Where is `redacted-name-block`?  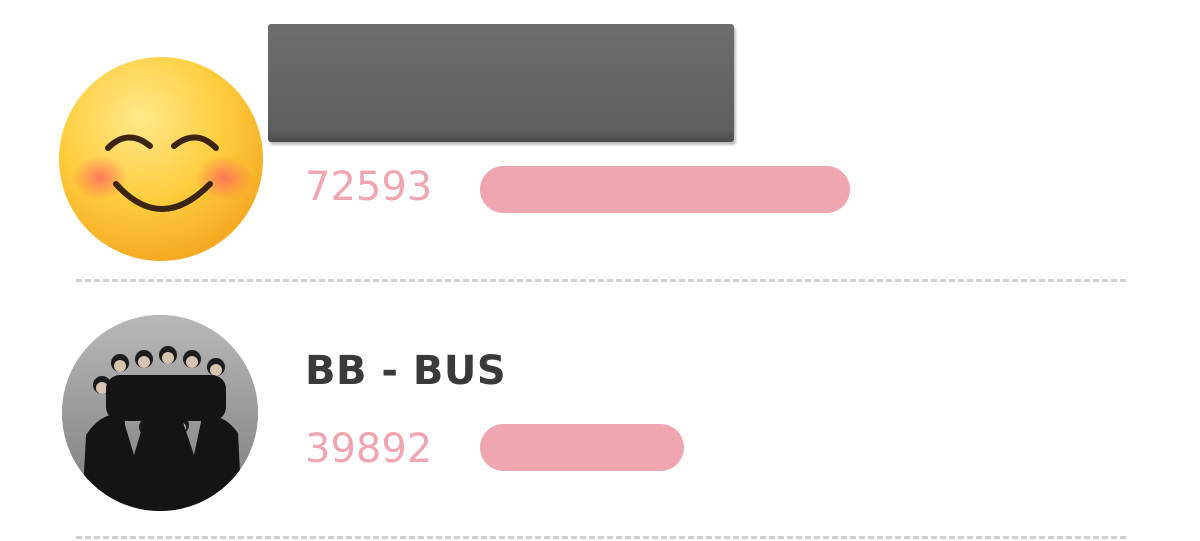 redacted-name-block is located at coordinates (501, 83).